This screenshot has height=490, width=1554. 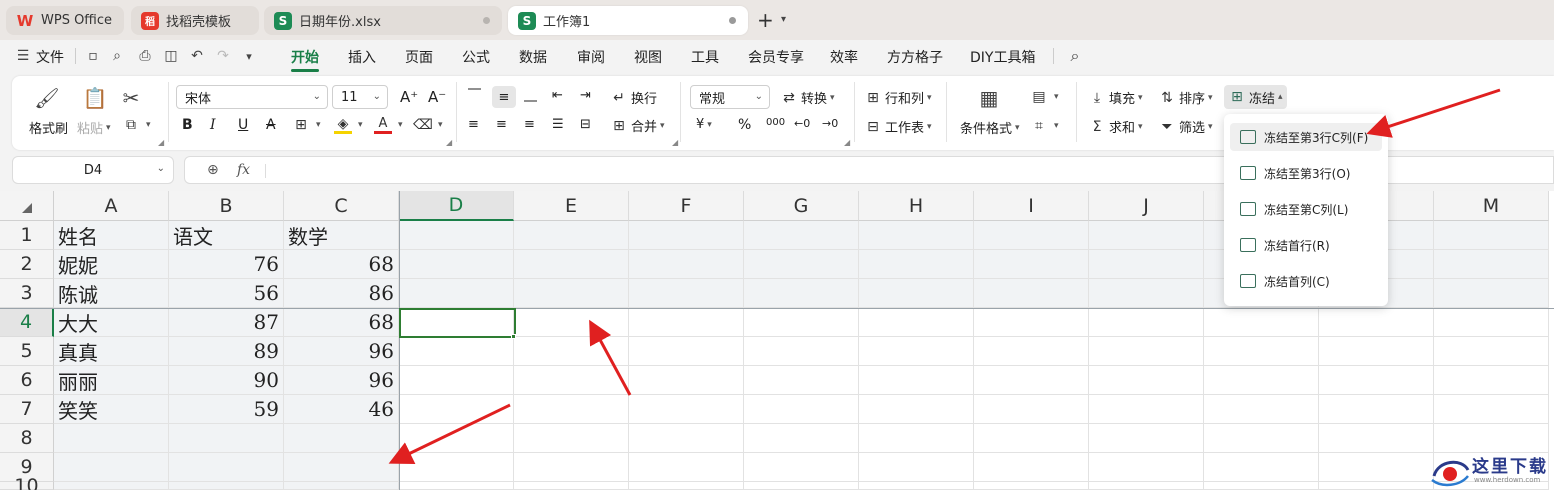 What do you see at coordinates (585, 124) in the screenshot?
I see `distribute-icon: ⊟` at bounding box center [585, 124].